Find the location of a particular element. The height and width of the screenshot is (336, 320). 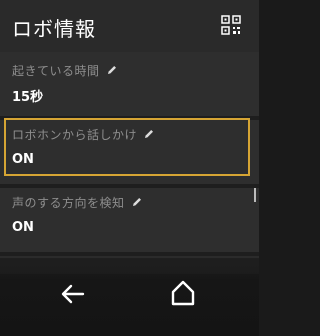

setting-value: 15秒 is located at coordinates (28, 97).